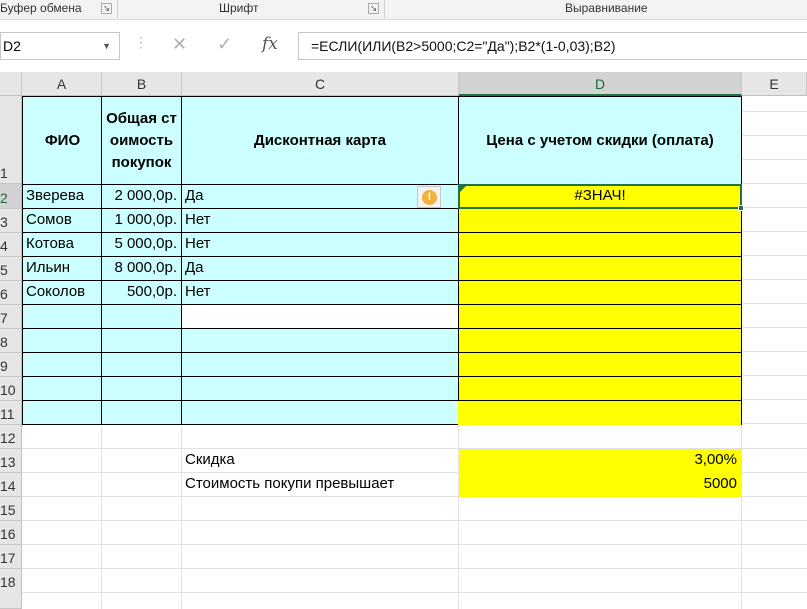 This screenshot has width=807, height=609. I want to click on table-cell-name: Сомов, so click(62, 220).